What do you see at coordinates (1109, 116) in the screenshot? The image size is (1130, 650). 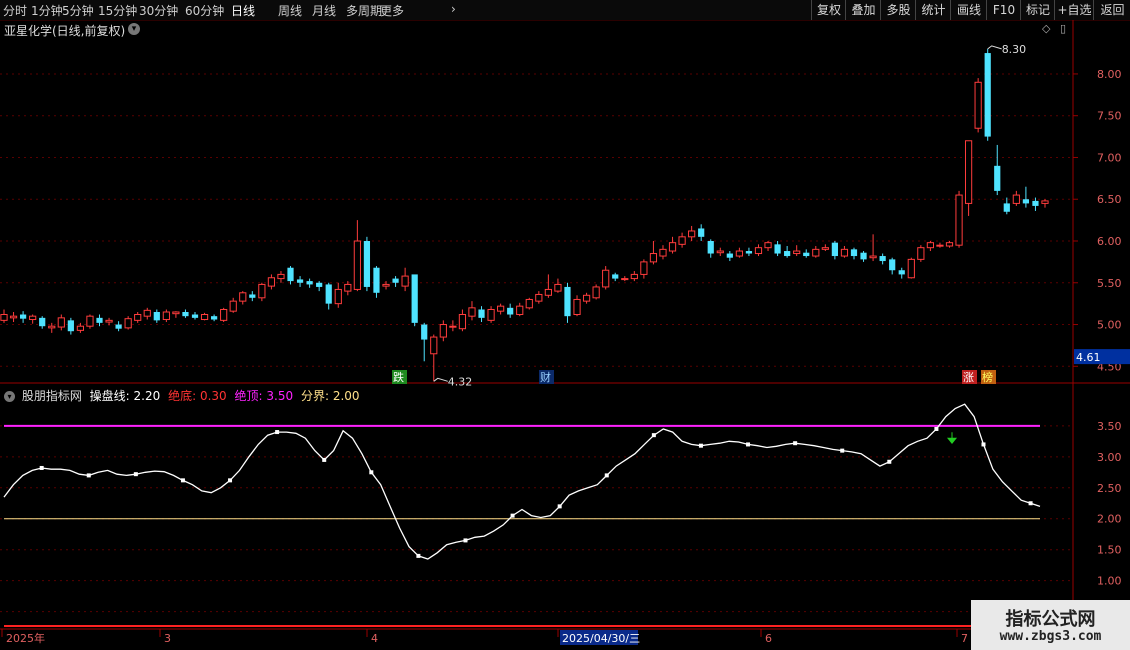 I see `price-tick-label: 7.50` at bounding box center [1109, 116].